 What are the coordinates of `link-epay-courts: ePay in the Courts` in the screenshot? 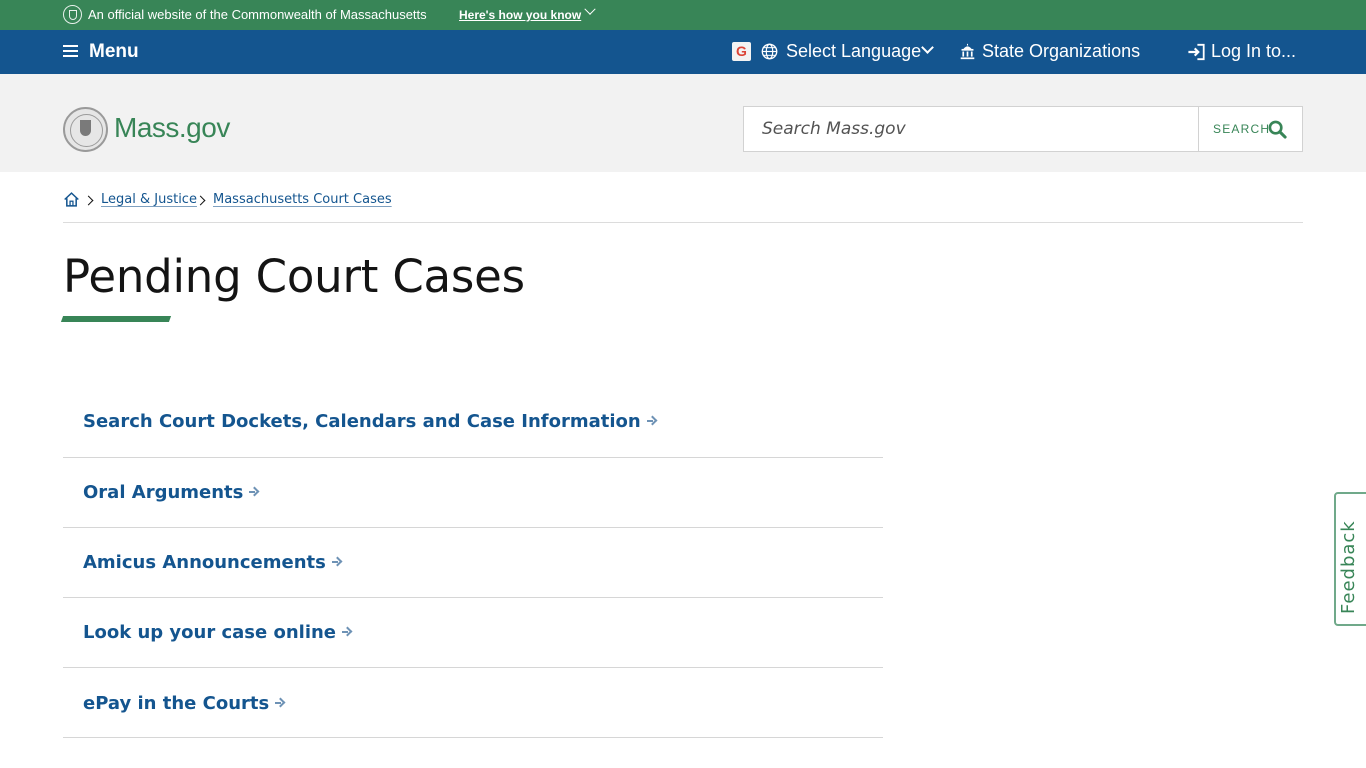 It's located at (183, 703).